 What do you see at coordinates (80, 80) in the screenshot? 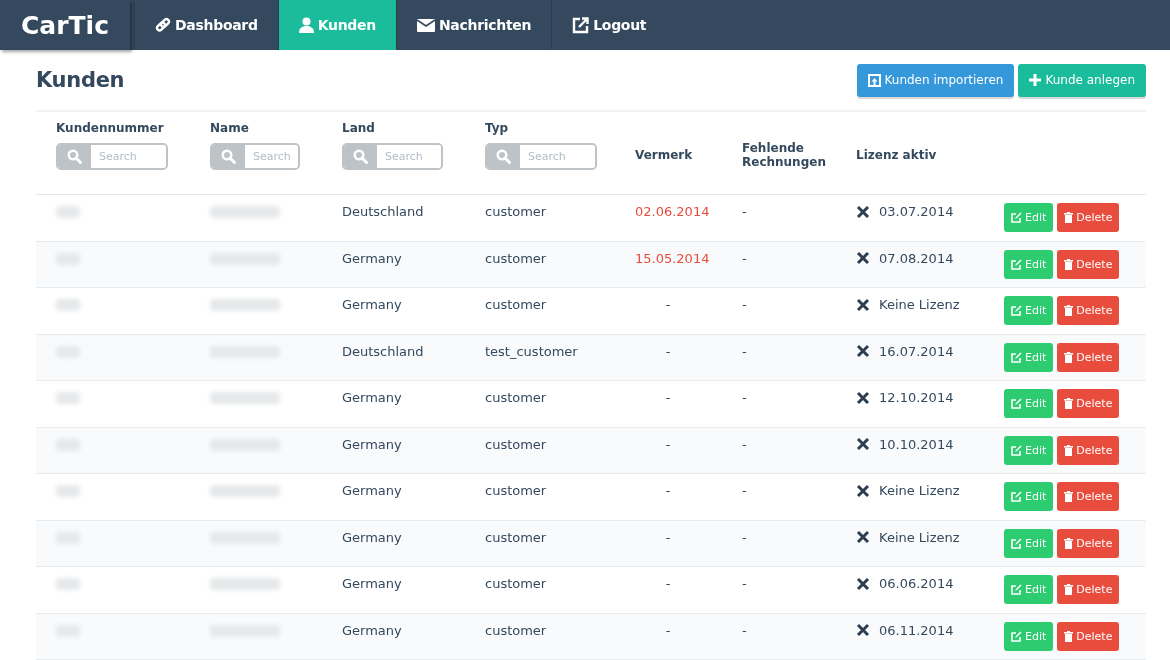
I see `page-title: Kunden` at bounding box center [80, 80].